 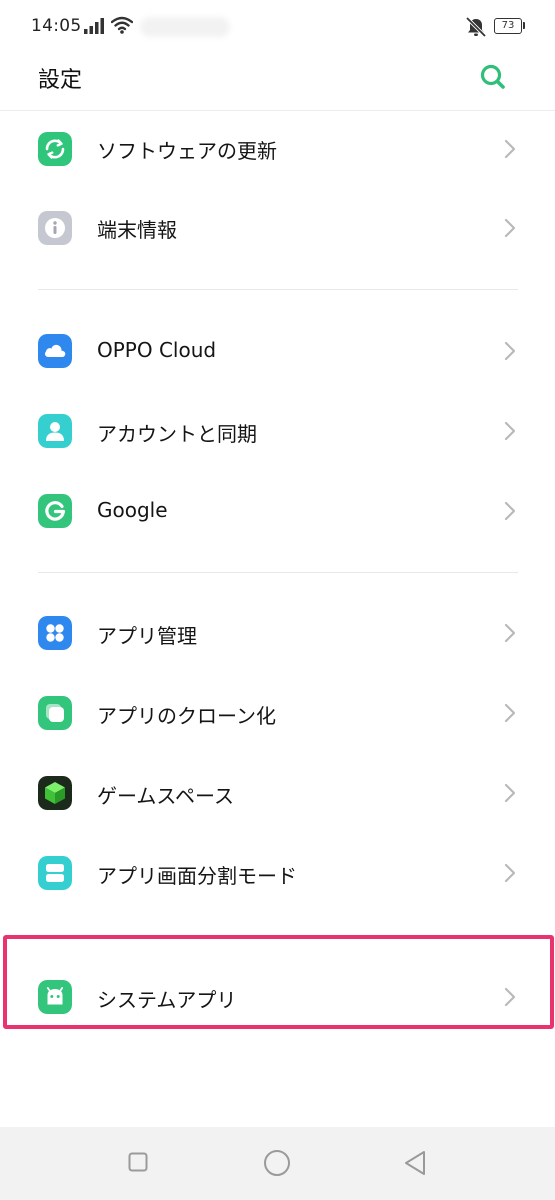 I want to click on page-title: 設定, so click(x=60, y=80).